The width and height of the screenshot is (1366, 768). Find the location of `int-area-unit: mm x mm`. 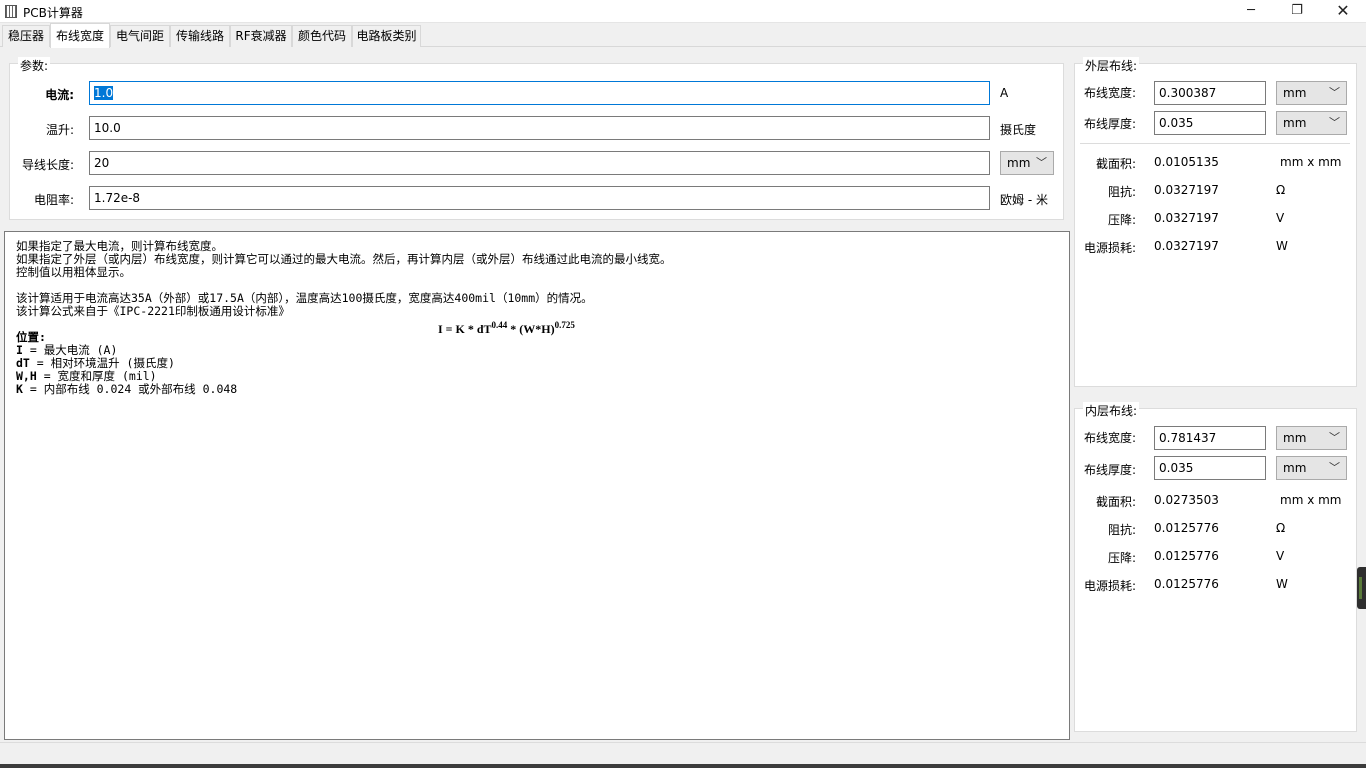

int-area-unit: mm x mm is located at coordinates (1311, 500).